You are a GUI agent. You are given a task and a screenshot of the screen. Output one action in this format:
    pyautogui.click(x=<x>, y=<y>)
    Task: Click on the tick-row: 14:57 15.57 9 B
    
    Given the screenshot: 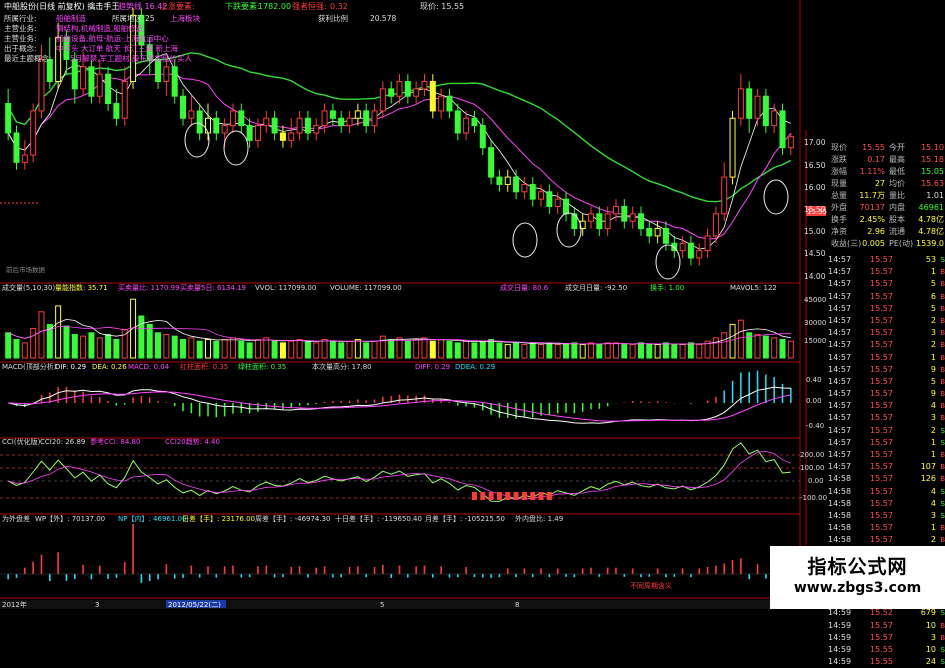 What is the action you would take?
    pyautogui.click(x=876, y=370)
    